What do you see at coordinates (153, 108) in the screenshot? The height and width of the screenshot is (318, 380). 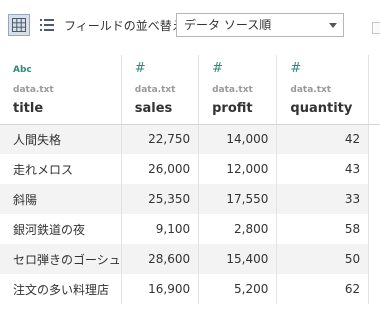 I see `column-name: sales` at bounding box center [153, 108].